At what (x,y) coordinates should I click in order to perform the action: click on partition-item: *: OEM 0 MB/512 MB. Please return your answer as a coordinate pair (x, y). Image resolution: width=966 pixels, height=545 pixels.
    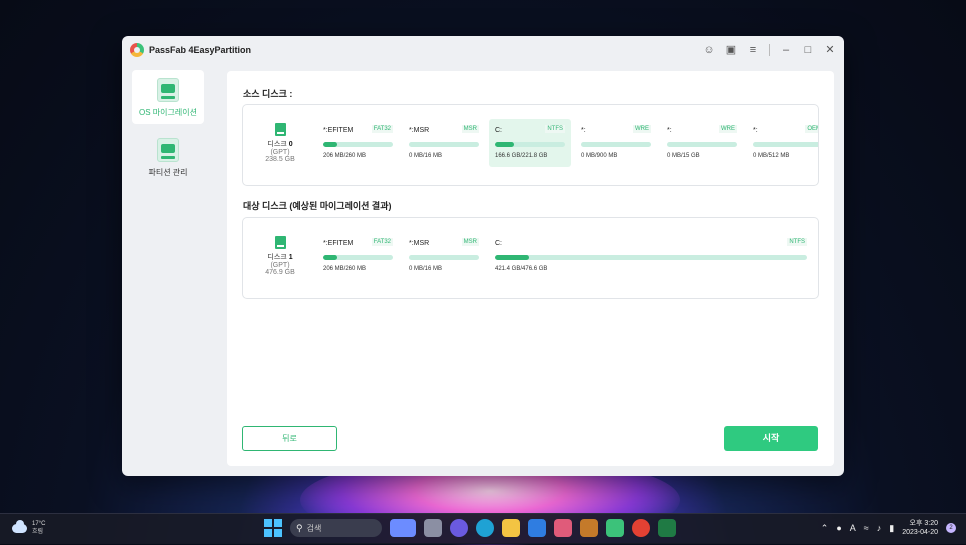
    Looking at the image, I should click on (782, 143).